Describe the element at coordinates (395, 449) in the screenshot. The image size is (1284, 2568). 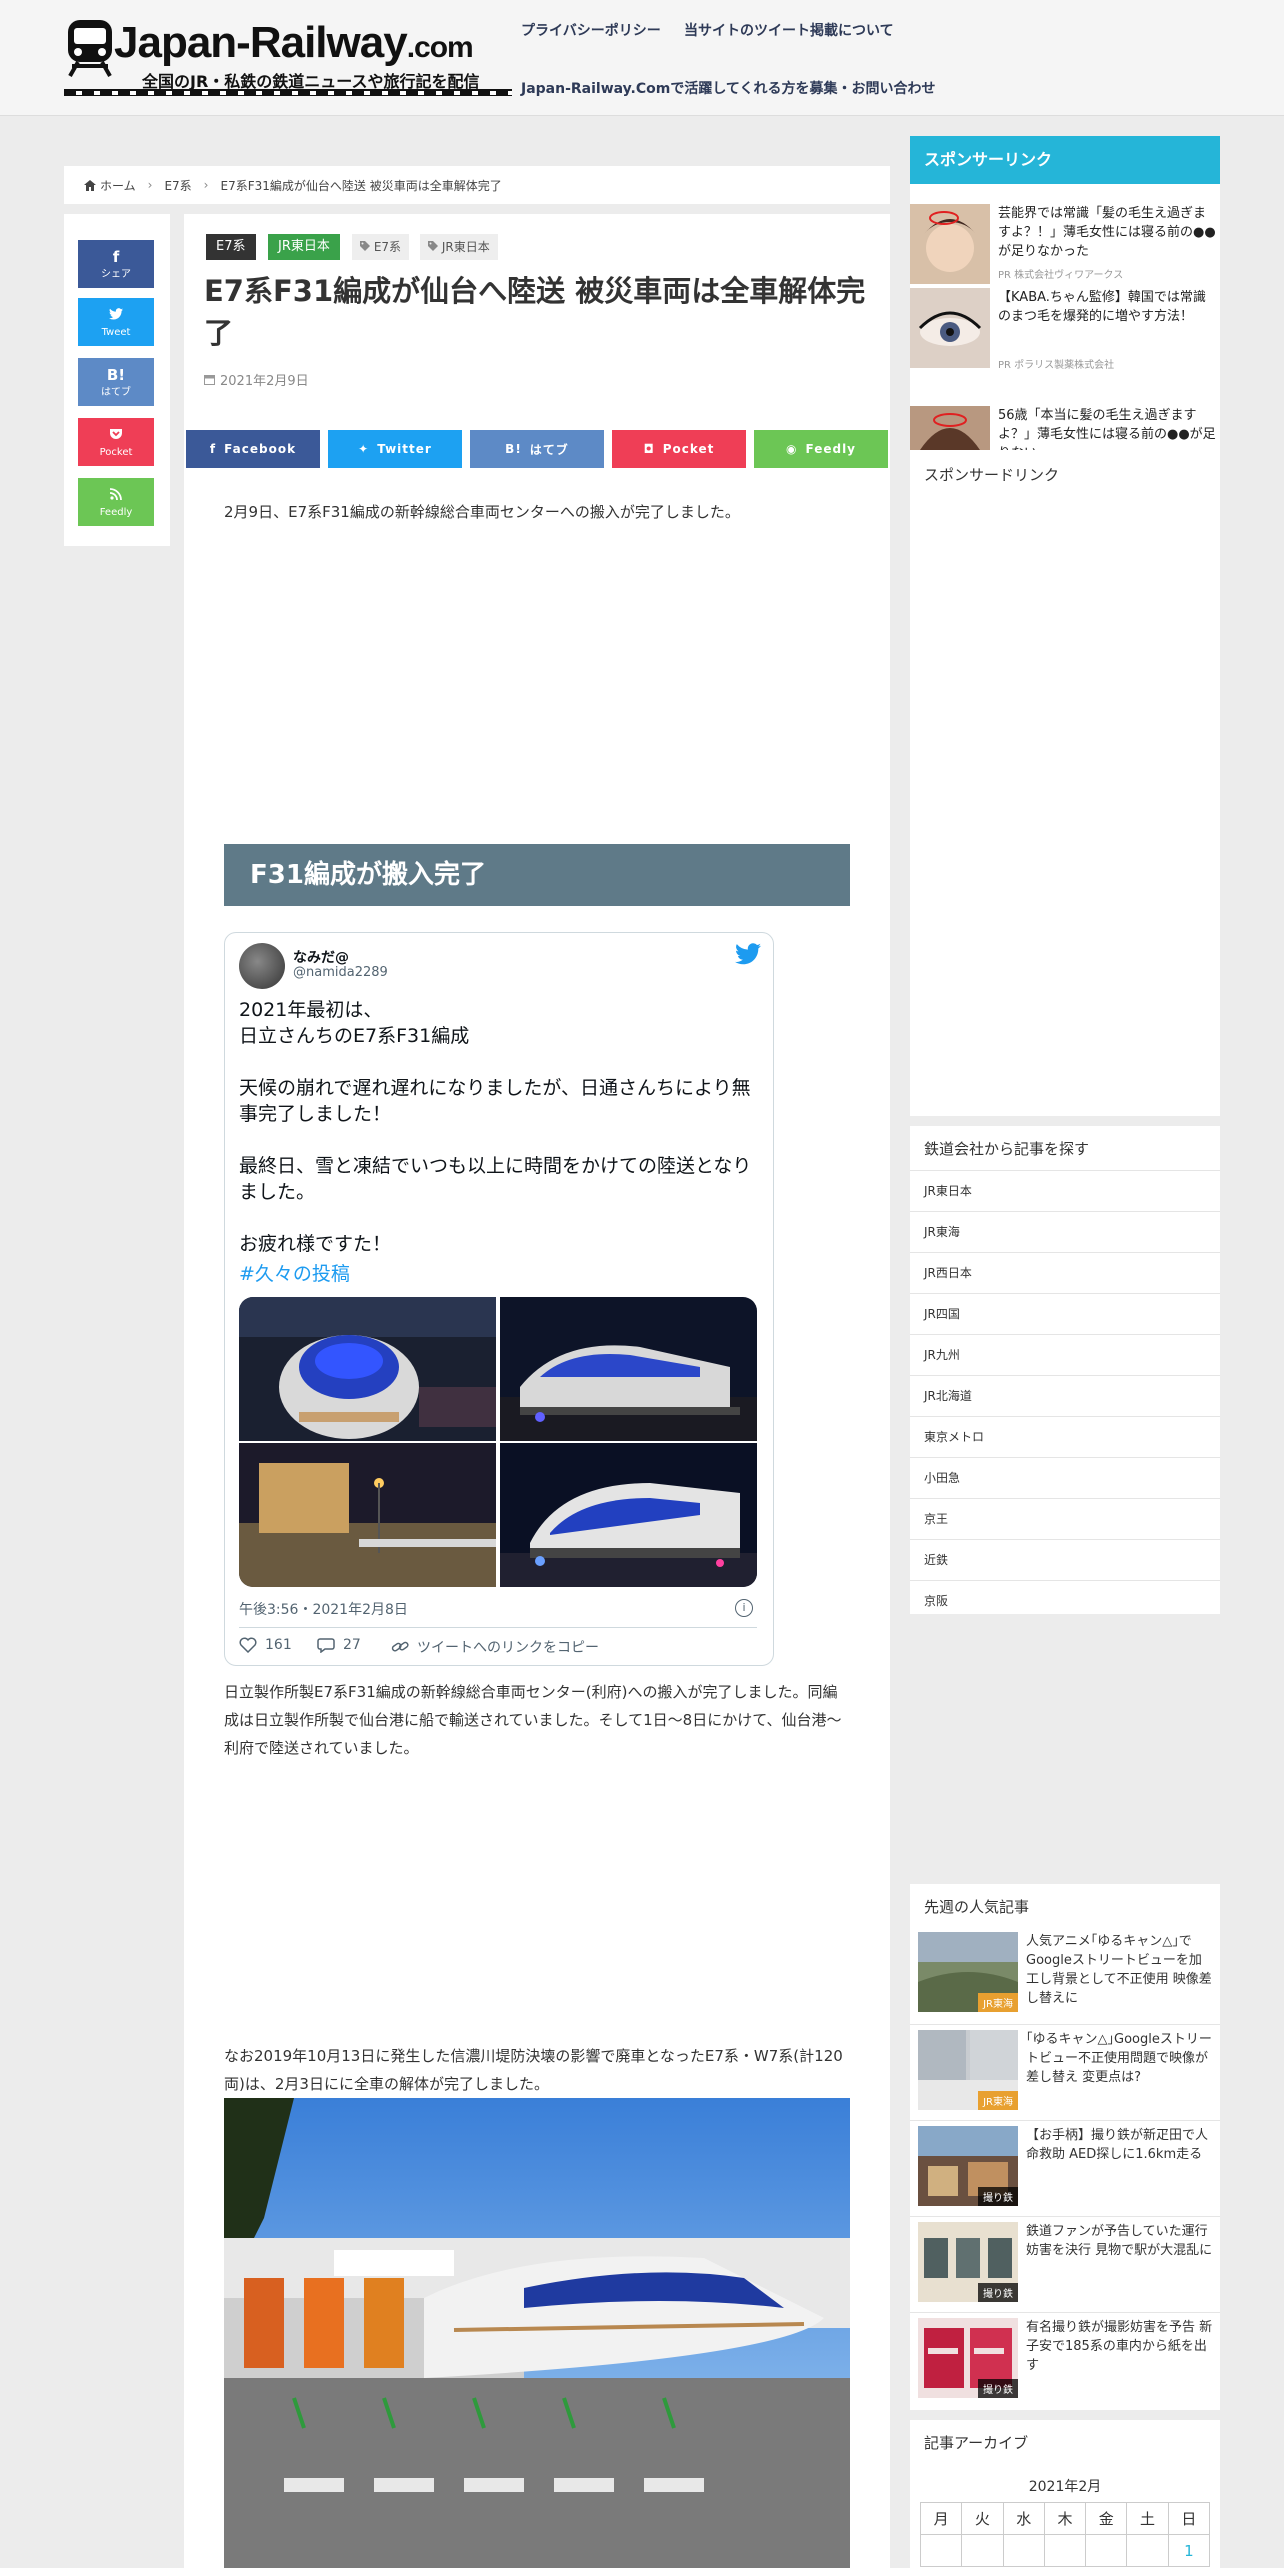
I see `sns-twitter-button: ✦ Twitter` at that location.